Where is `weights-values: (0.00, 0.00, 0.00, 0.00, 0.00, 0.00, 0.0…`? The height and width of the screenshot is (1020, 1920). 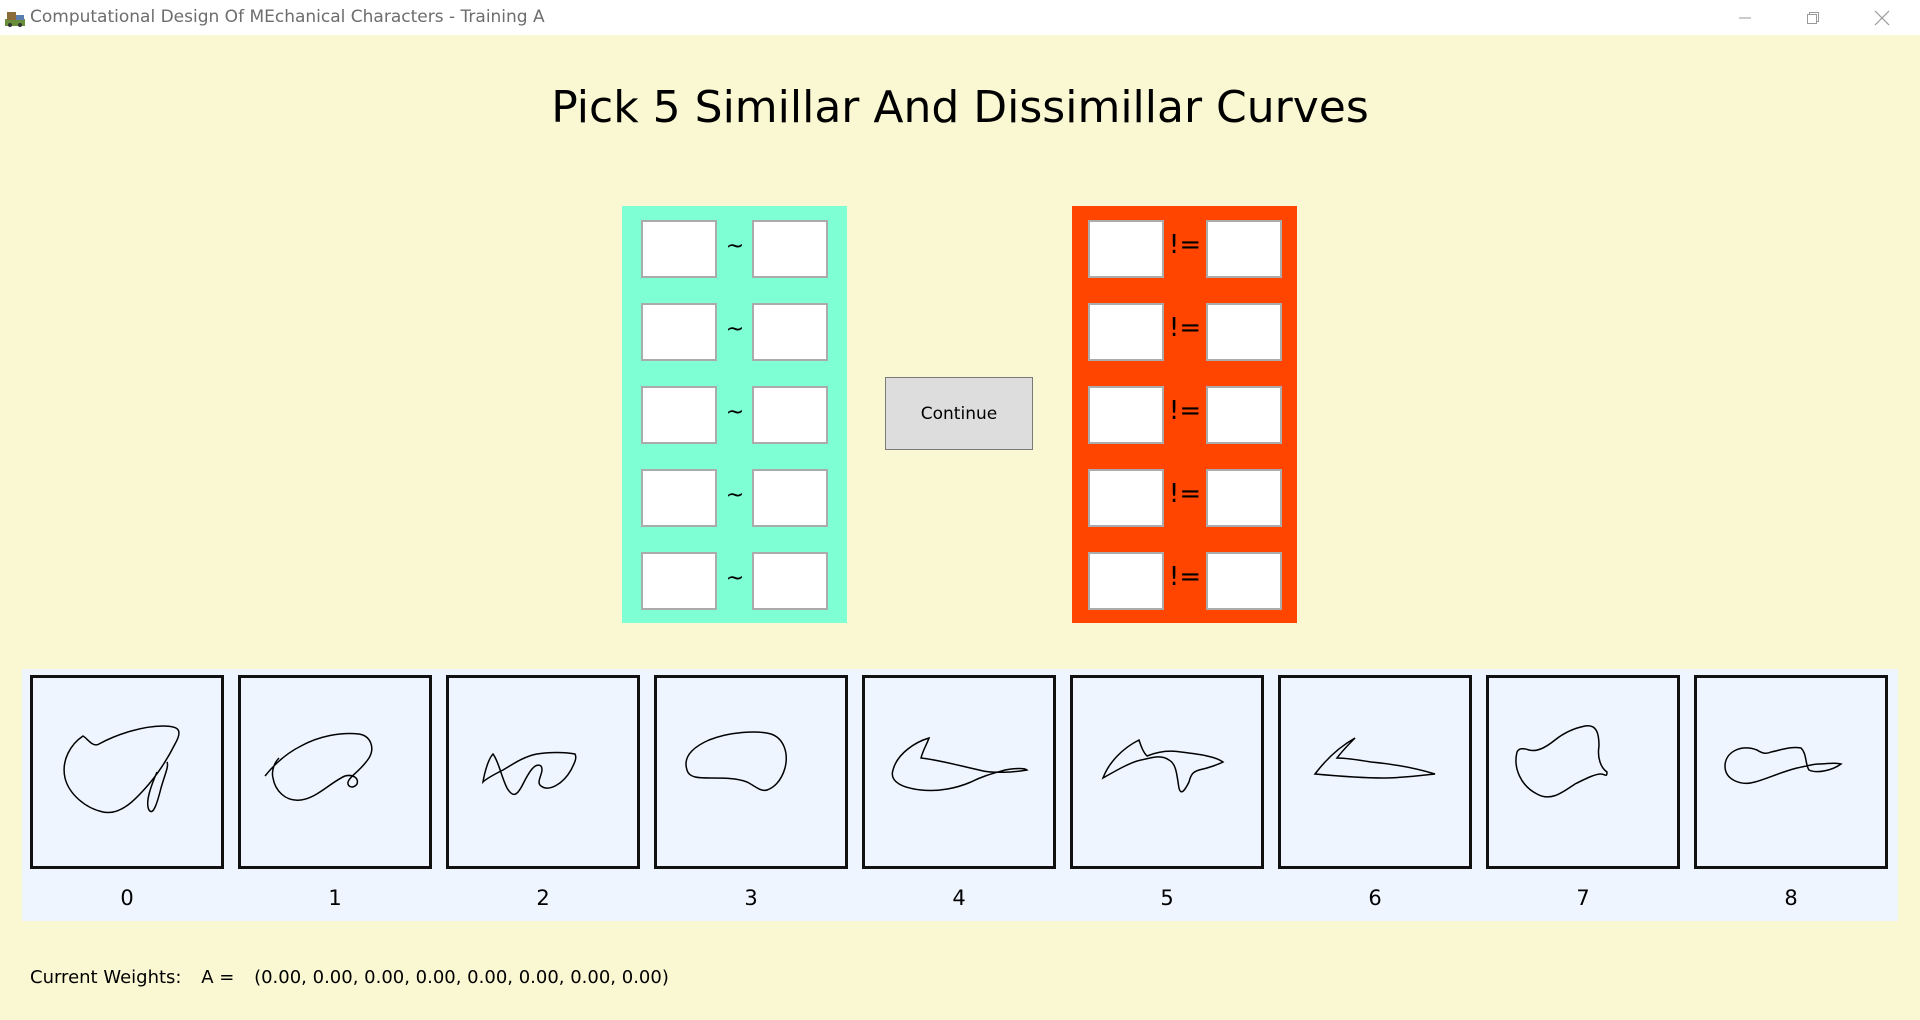
weights-values: (0.00, 0.00, 0.00, 0.00, 0.00, 0.00, 0.0… is located at coordinates (461, 977).